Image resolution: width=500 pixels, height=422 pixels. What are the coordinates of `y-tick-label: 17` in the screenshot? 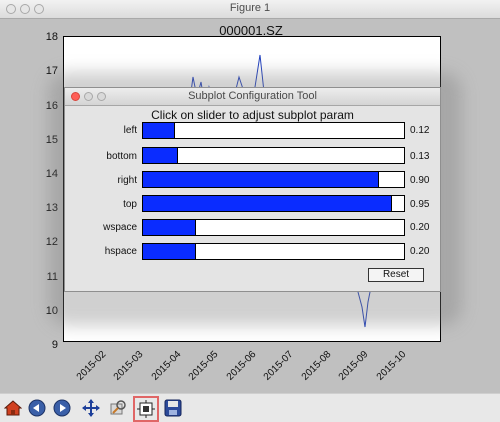 It's located at (51, 71).